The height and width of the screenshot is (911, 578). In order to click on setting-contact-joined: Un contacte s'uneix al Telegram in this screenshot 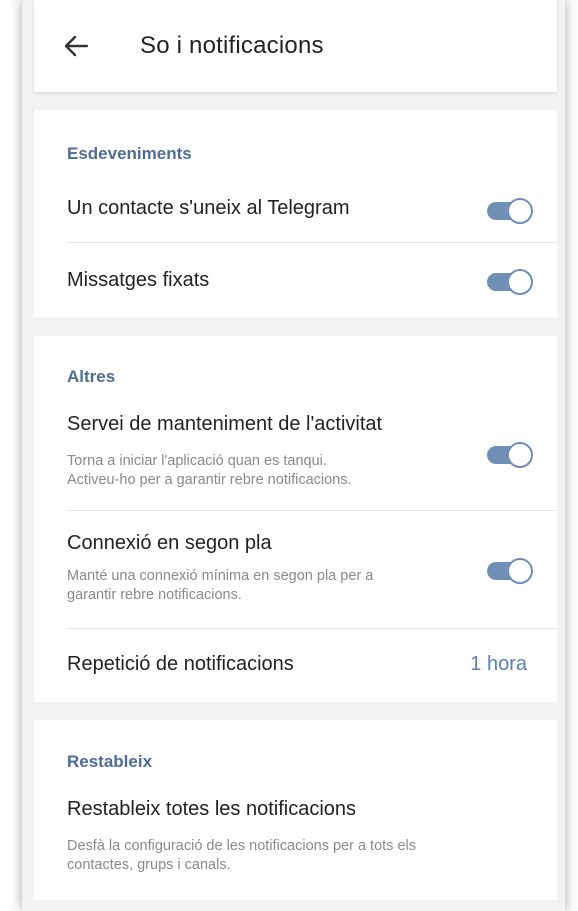, I will do `click(295, 207)`.